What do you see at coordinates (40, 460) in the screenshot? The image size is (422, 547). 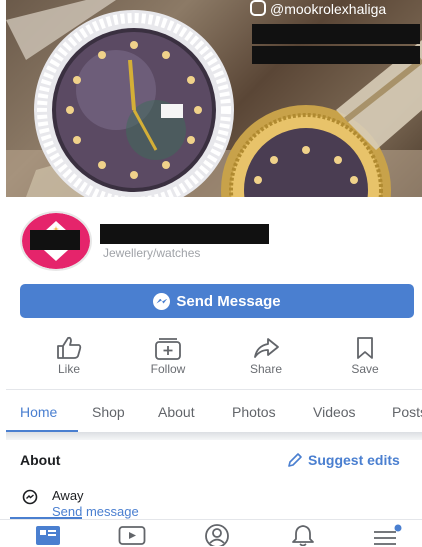 I see `about-section-title: About` at bounding box center [40, 460].